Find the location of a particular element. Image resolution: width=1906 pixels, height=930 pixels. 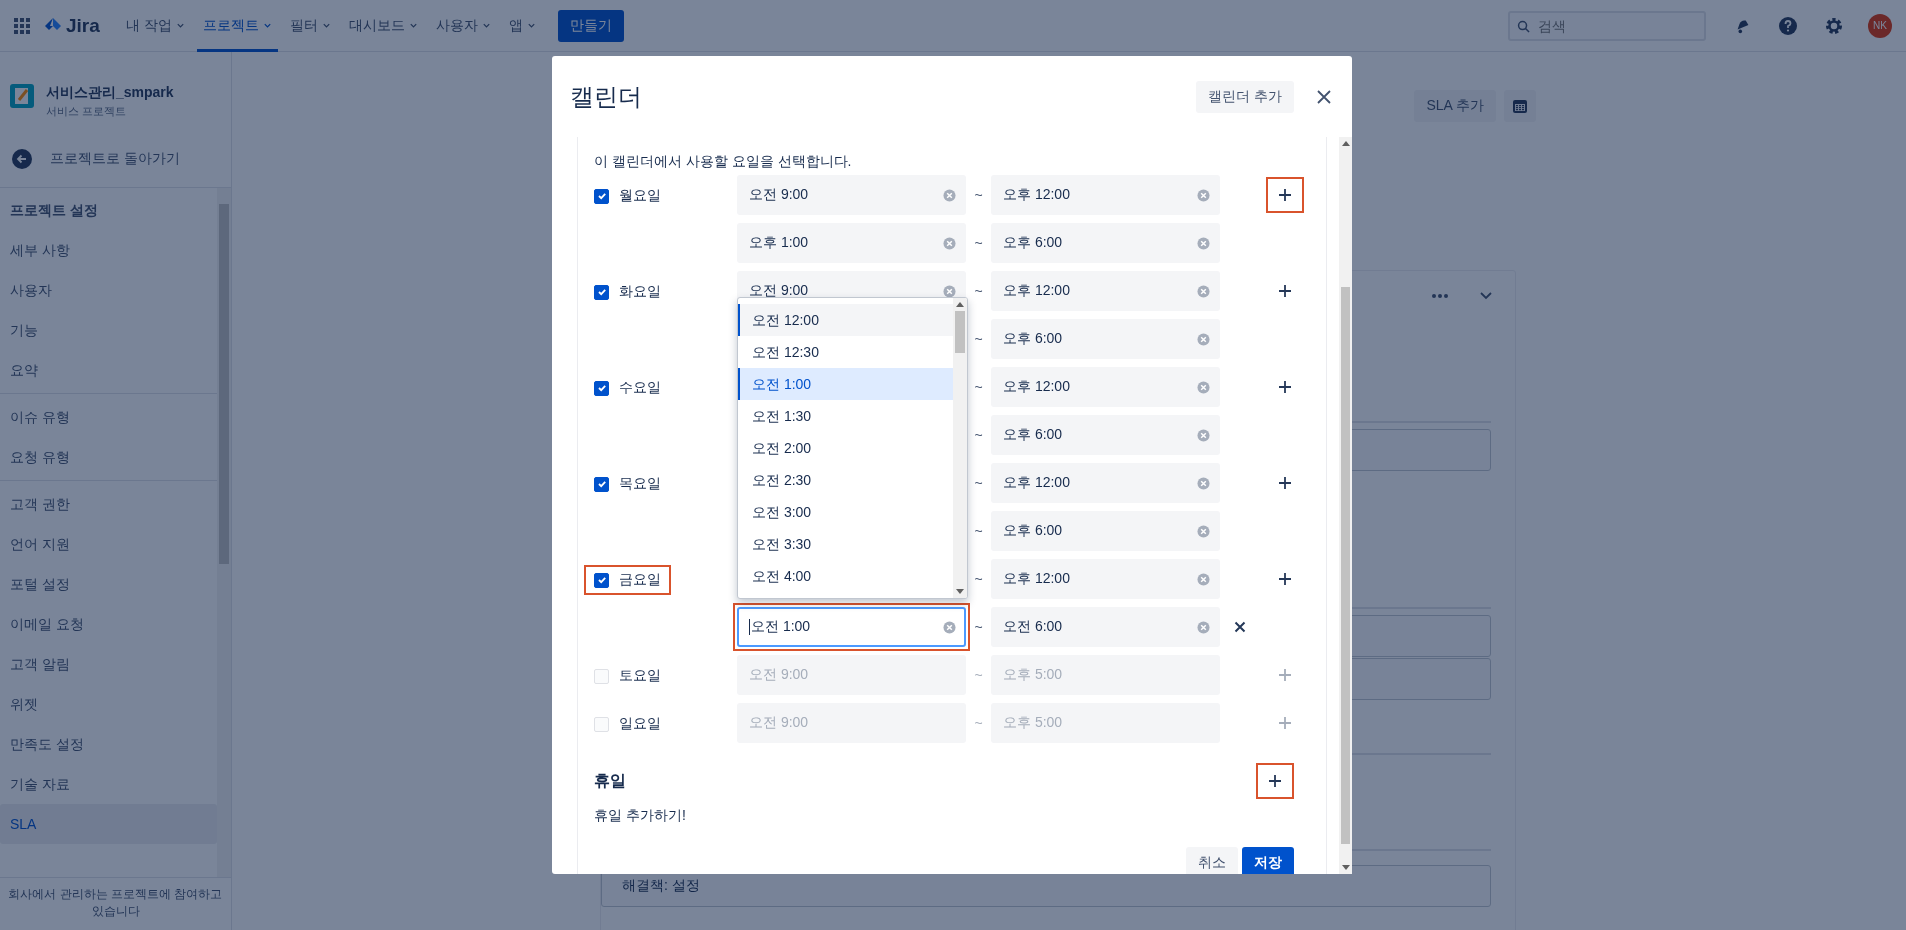

section-title: 프로젝트 설정 is located at coordinates (54, 210).